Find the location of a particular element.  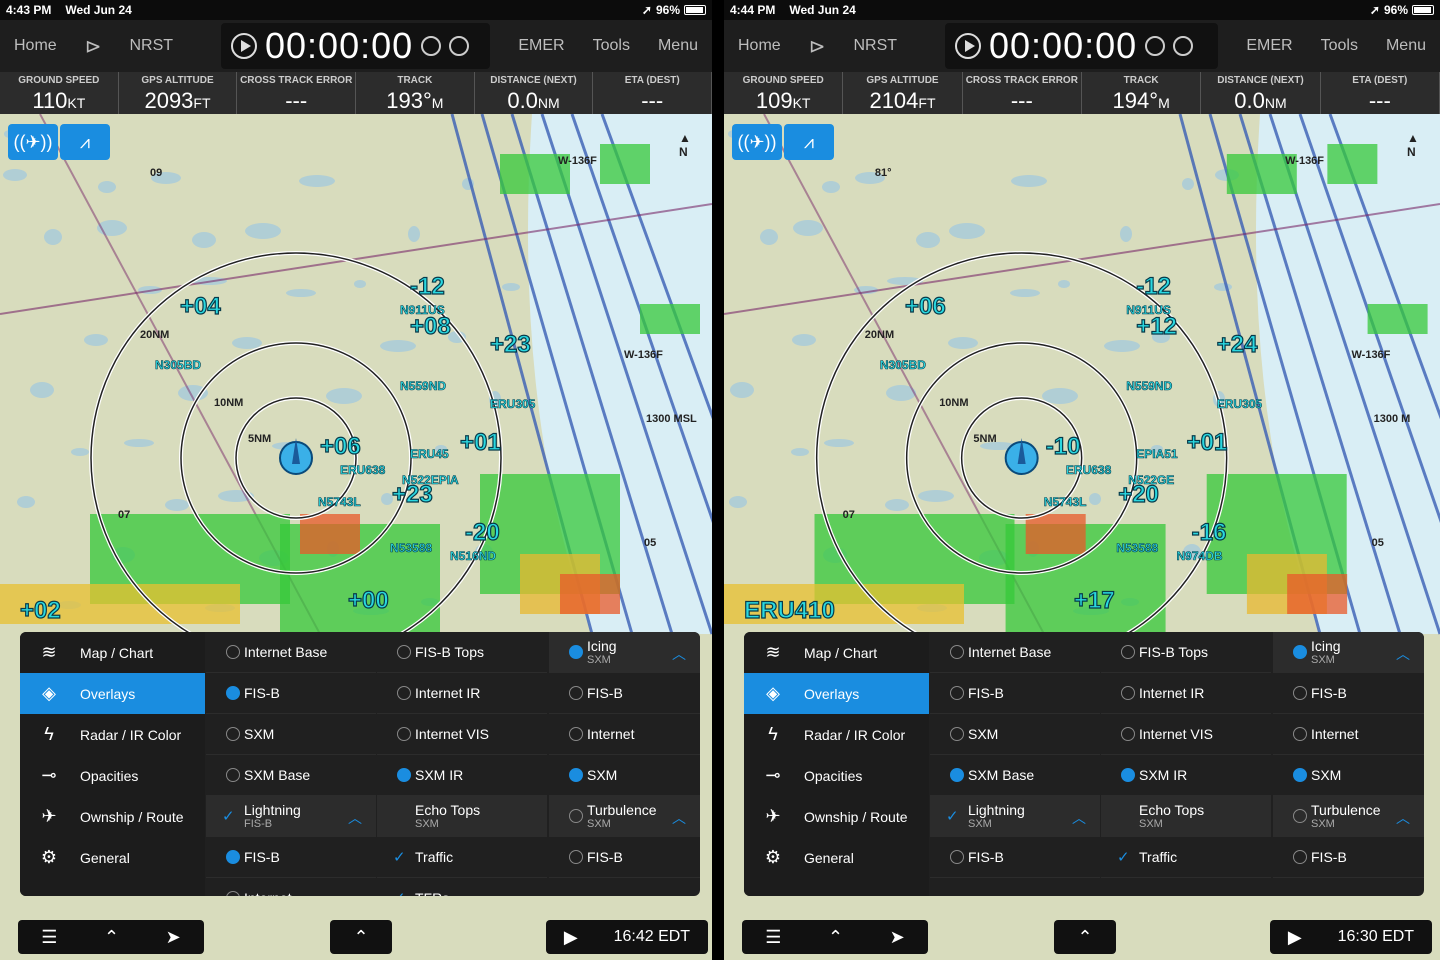

option-echo-tops: Echo Tops SXM is located at coordinates (1186, 816).